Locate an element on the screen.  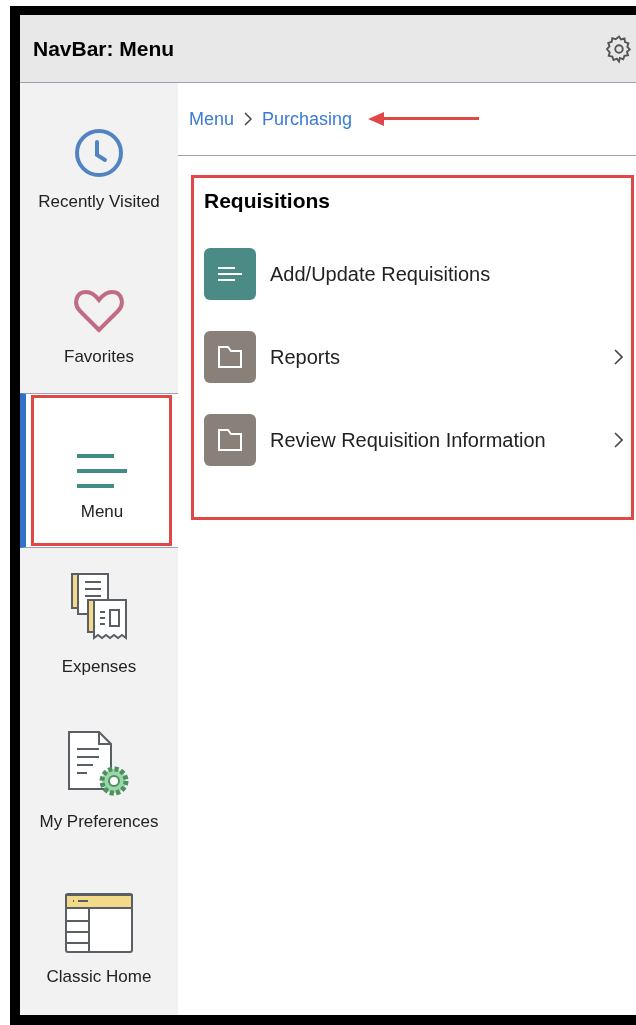
menu-item: Add/Update Requisitions is located at coordinates (412, 273).